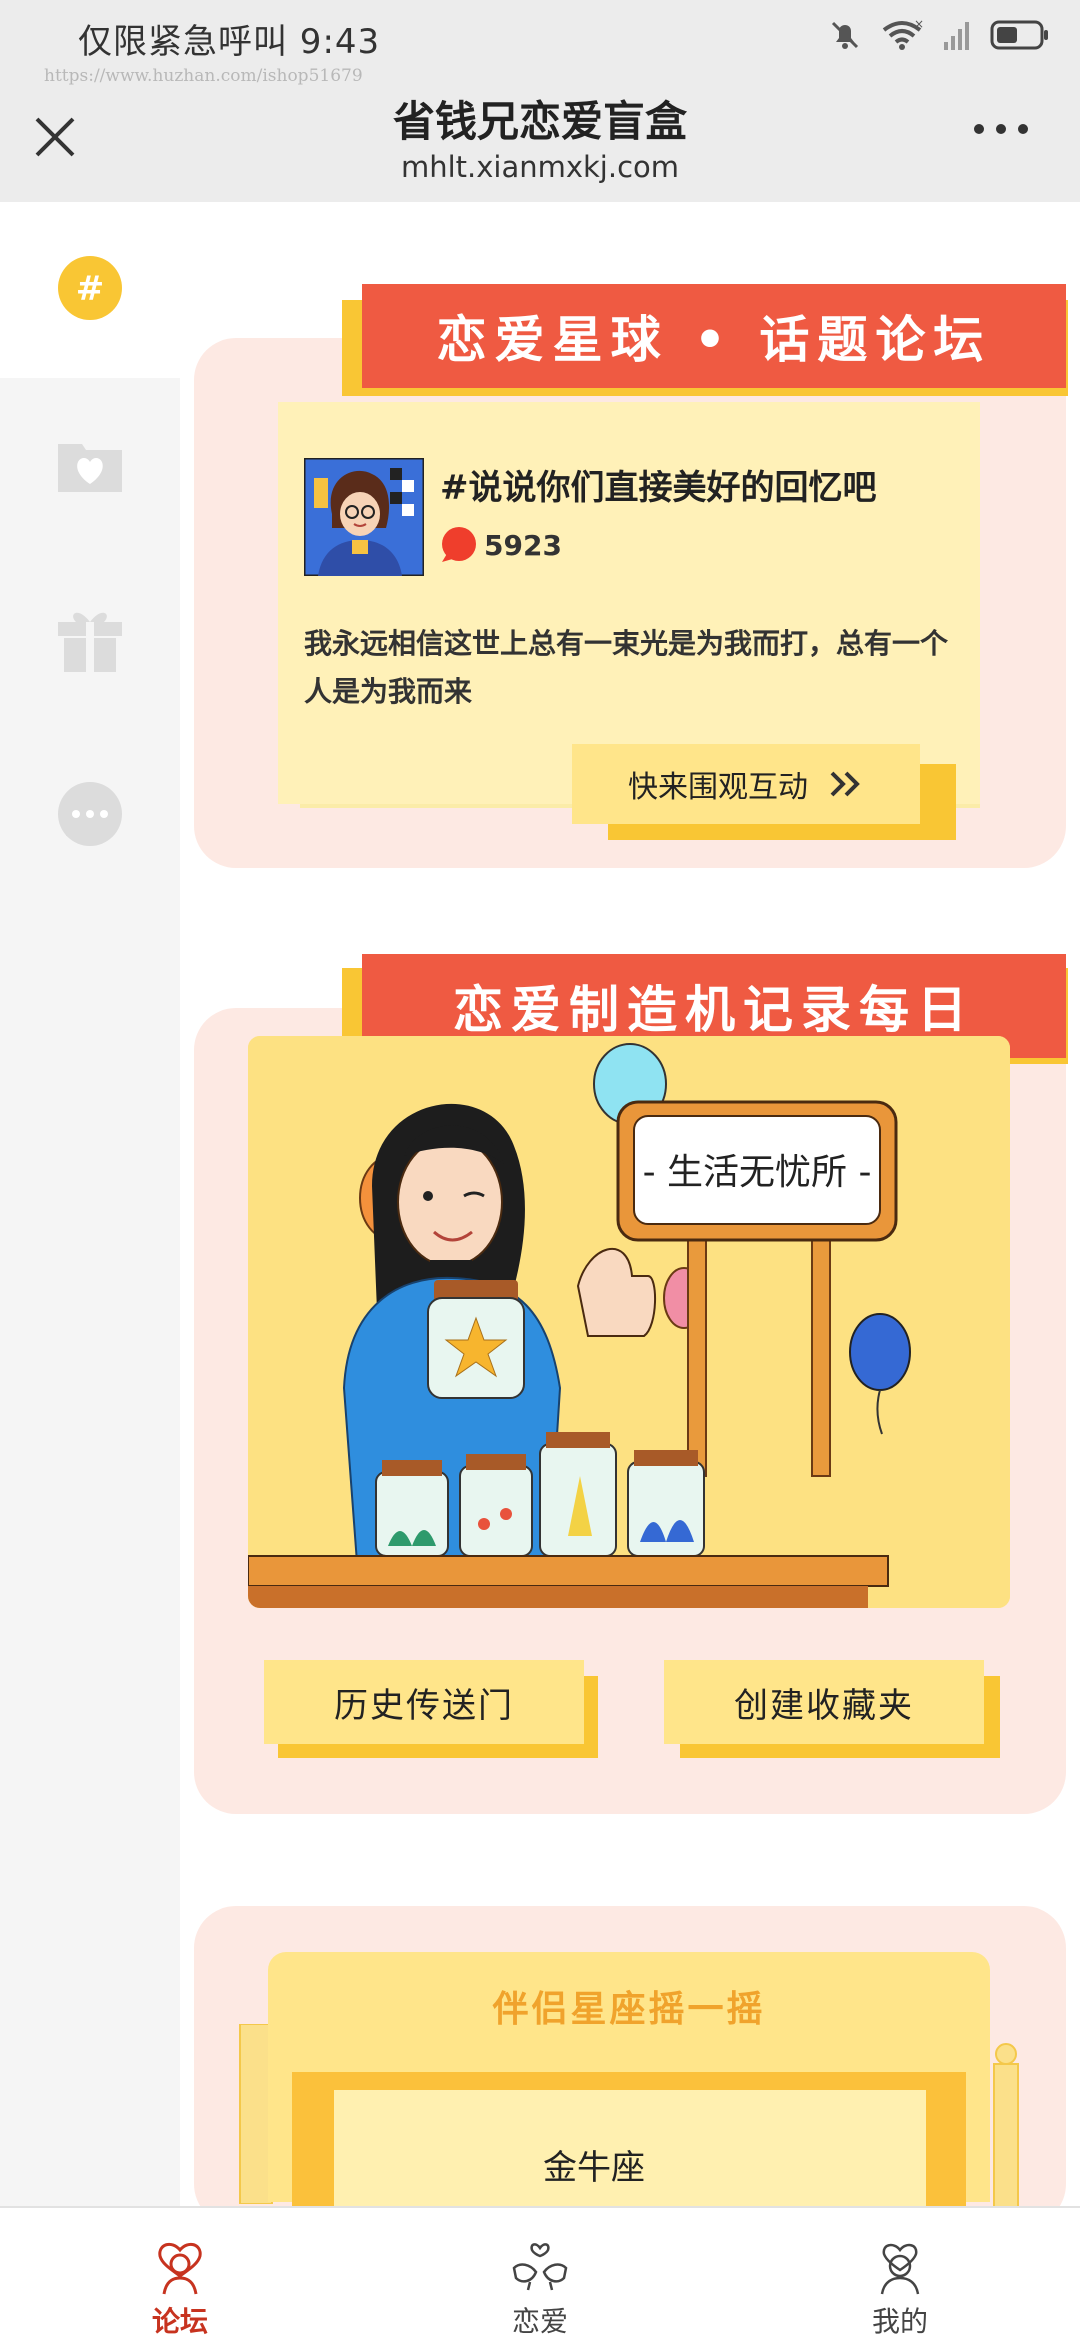  Describe the element at coordinates (629, 2009) in the screenshot. I see `zodiac-title: 伴侣星座摇一摇` at that location.